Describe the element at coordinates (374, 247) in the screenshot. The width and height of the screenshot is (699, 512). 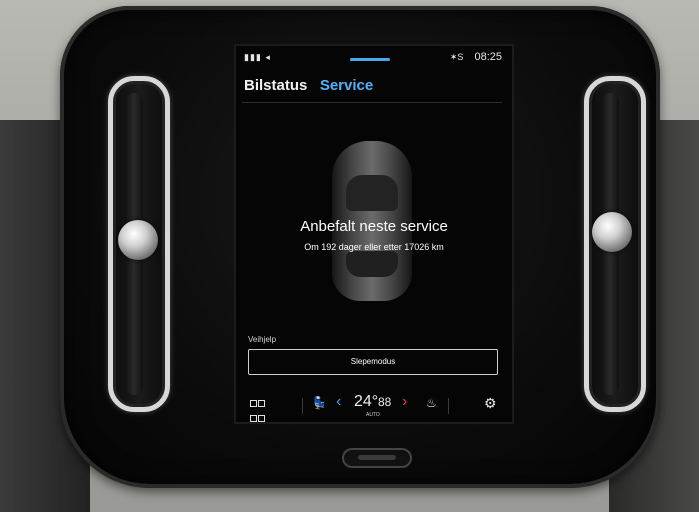
I see `service-subtitle: Om 192 dager eller etter 17026 km` at that location.